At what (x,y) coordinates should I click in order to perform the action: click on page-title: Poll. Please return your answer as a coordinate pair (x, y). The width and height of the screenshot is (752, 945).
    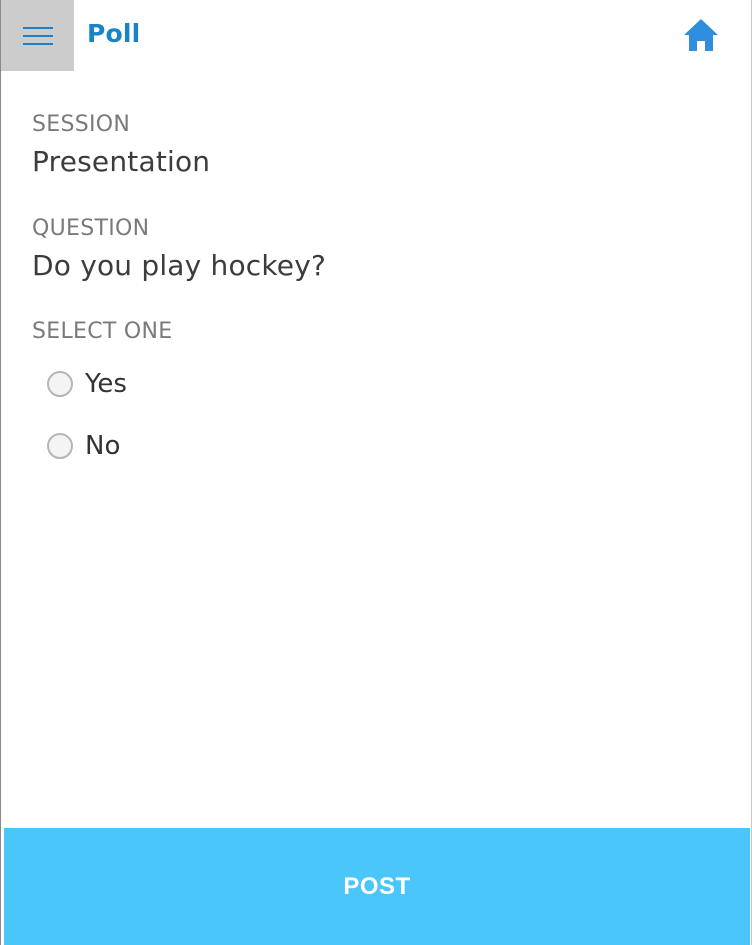
    Looking at the image, I should click on (114, 33).